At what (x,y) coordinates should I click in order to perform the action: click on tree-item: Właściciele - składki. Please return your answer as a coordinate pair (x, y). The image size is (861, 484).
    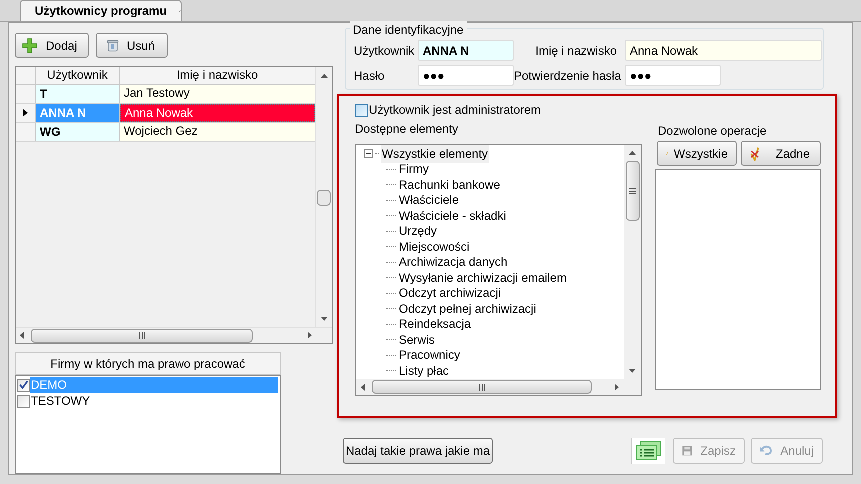
    Looking at the image, I should click on (453, 215).